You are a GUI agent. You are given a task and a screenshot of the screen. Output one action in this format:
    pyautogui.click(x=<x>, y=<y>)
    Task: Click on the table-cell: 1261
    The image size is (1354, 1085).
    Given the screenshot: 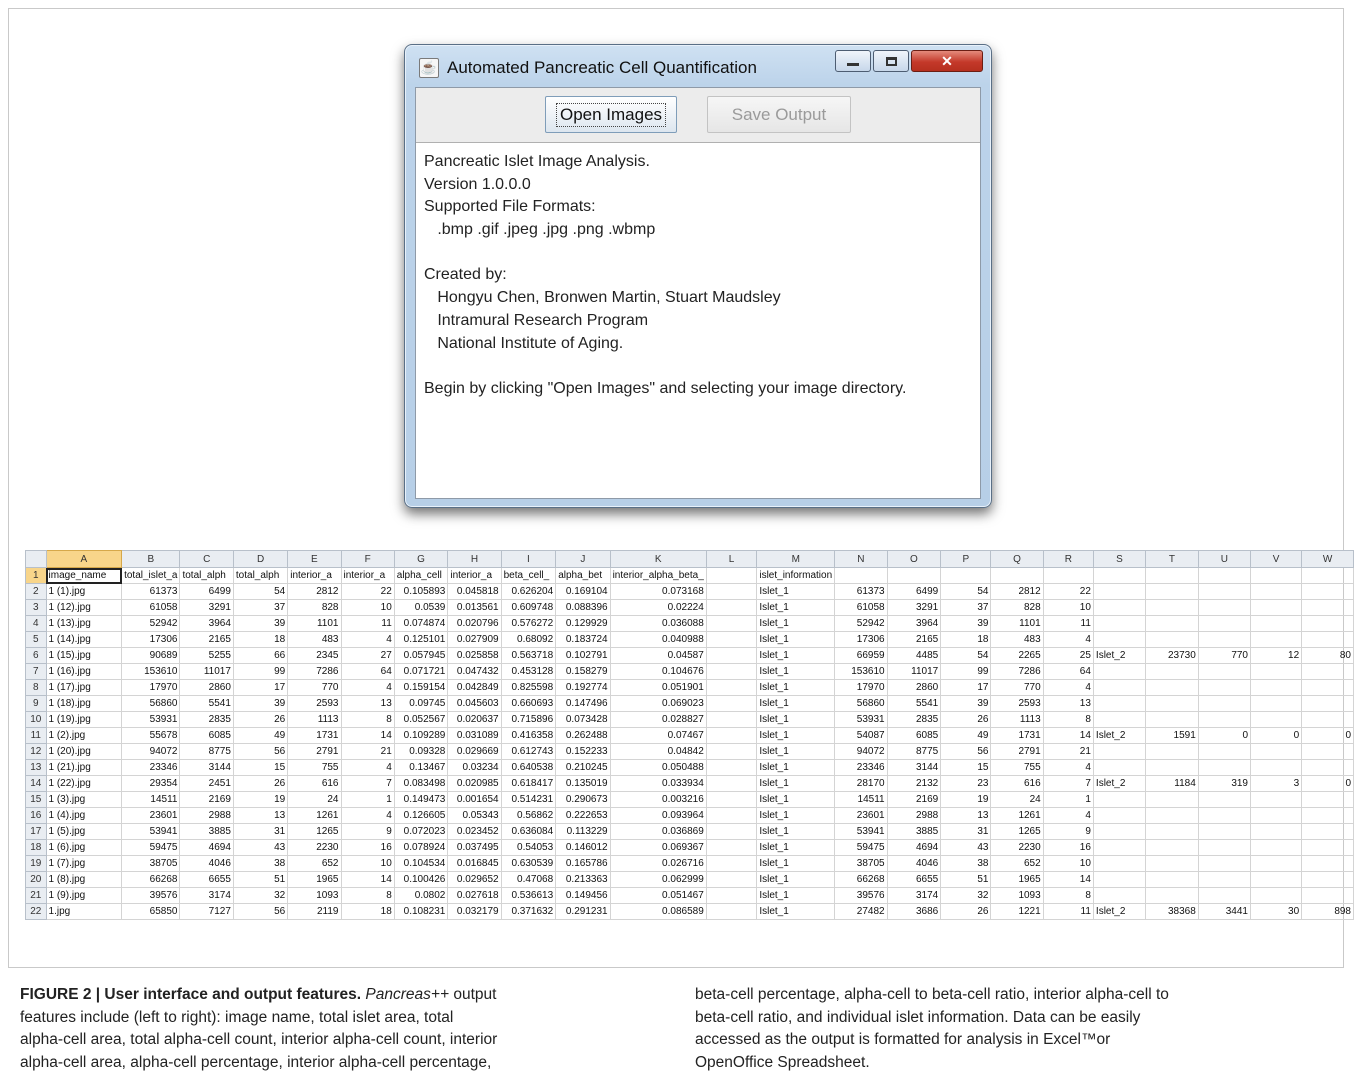 What is the action you would take?
    pyautogui.click(x=314, y=815)
    